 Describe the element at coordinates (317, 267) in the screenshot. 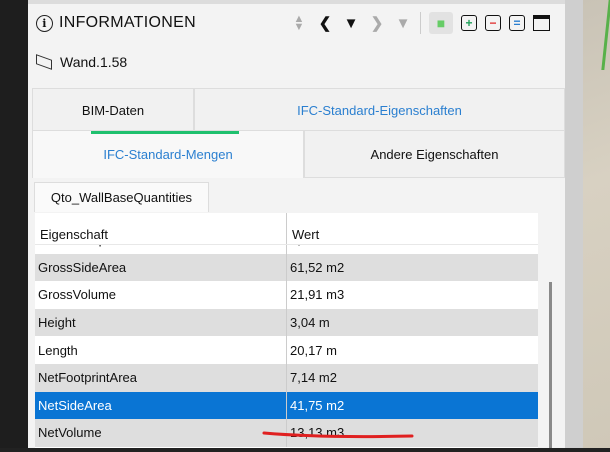

I see `property-value: 61,52 m2` at that location.